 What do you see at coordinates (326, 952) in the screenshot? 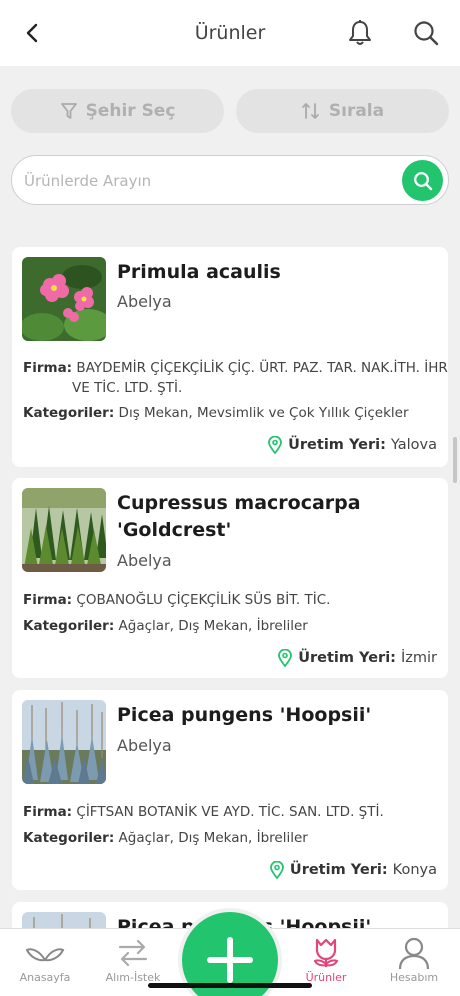
I see `flower-icon` at bounding box center [326, 952].